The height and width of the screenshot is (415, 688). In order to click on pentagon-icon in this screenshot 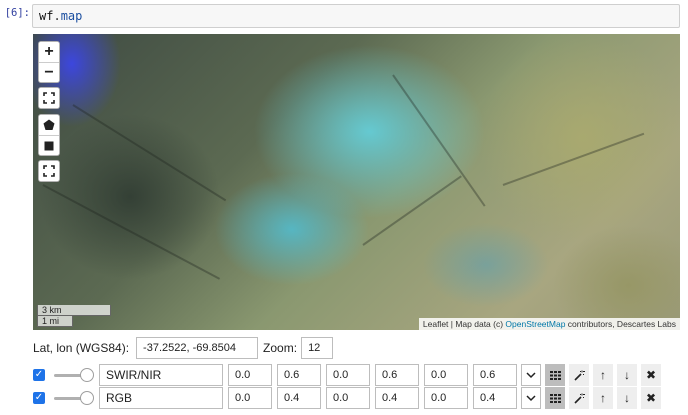, I will do `click(49, 124)`.